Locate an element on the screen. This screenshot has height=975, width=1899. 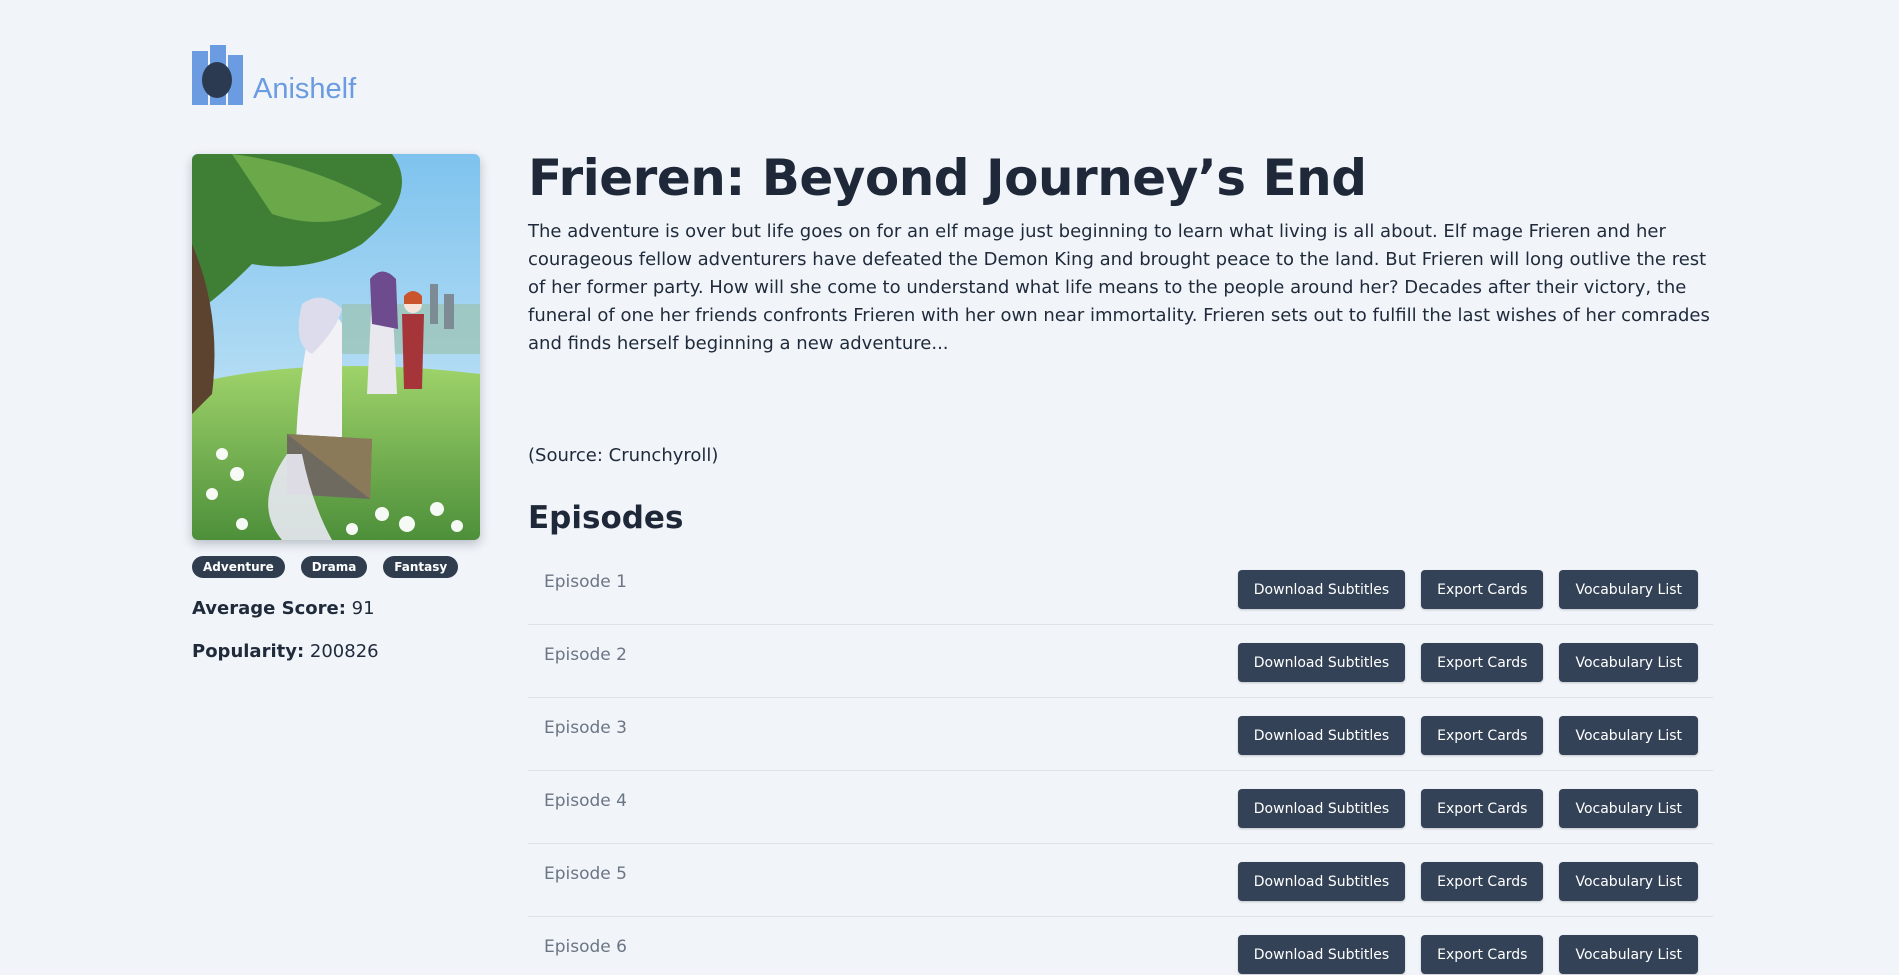
synopsis-source: (Source: Crunchyroll) is located at coordinates (623, 455).